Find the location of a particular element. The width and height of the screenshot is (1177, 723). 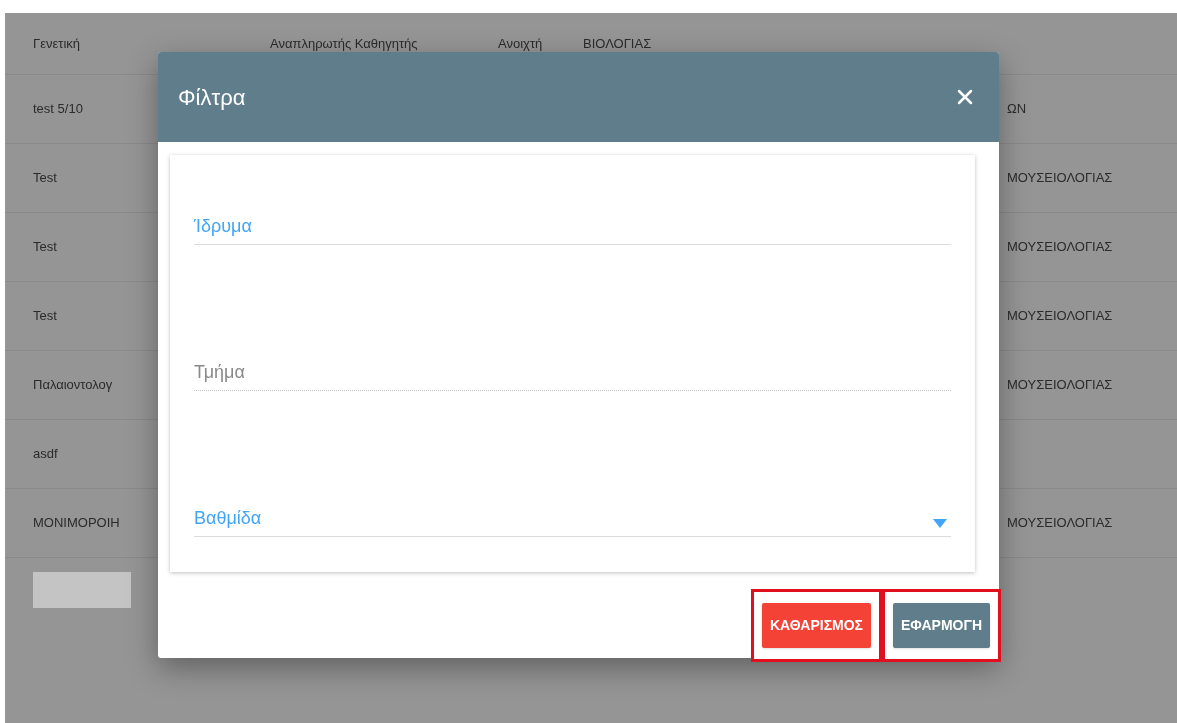

dropdown-caret-icon is located at coordinates (940, 523).